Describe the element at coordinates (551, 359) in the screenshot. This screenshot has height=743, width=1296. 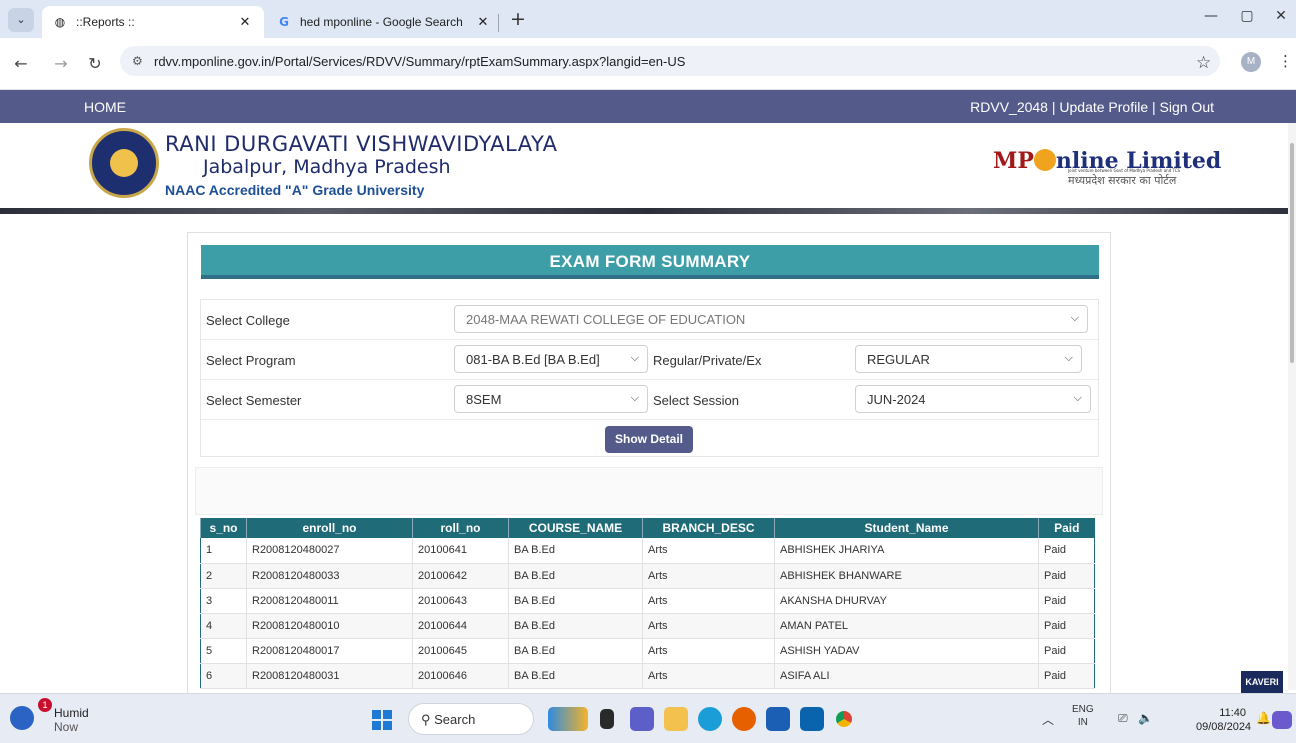
I see `program-select: 081-BA B.Ed [BA B.Ed] ⌵` at that location.